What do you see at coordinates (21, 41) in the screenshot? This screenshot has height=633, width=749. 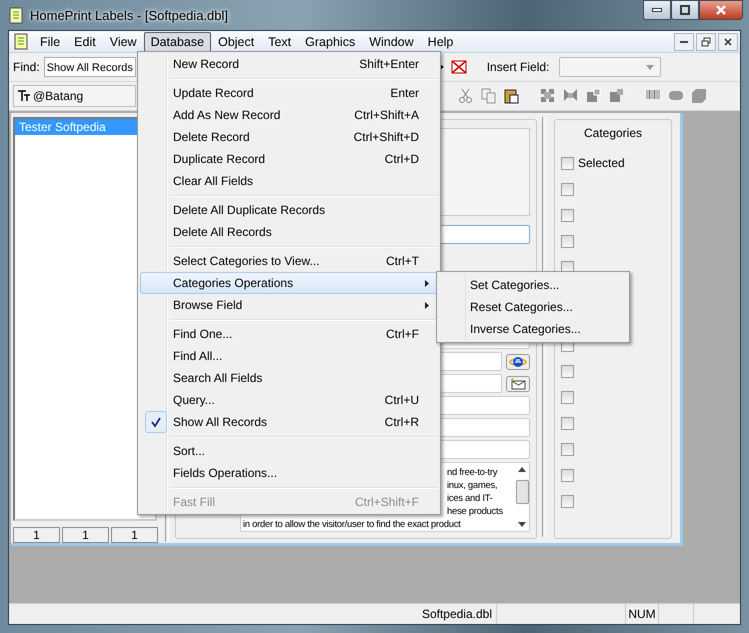 I see `document-icon` at bounding box center [21, 41].